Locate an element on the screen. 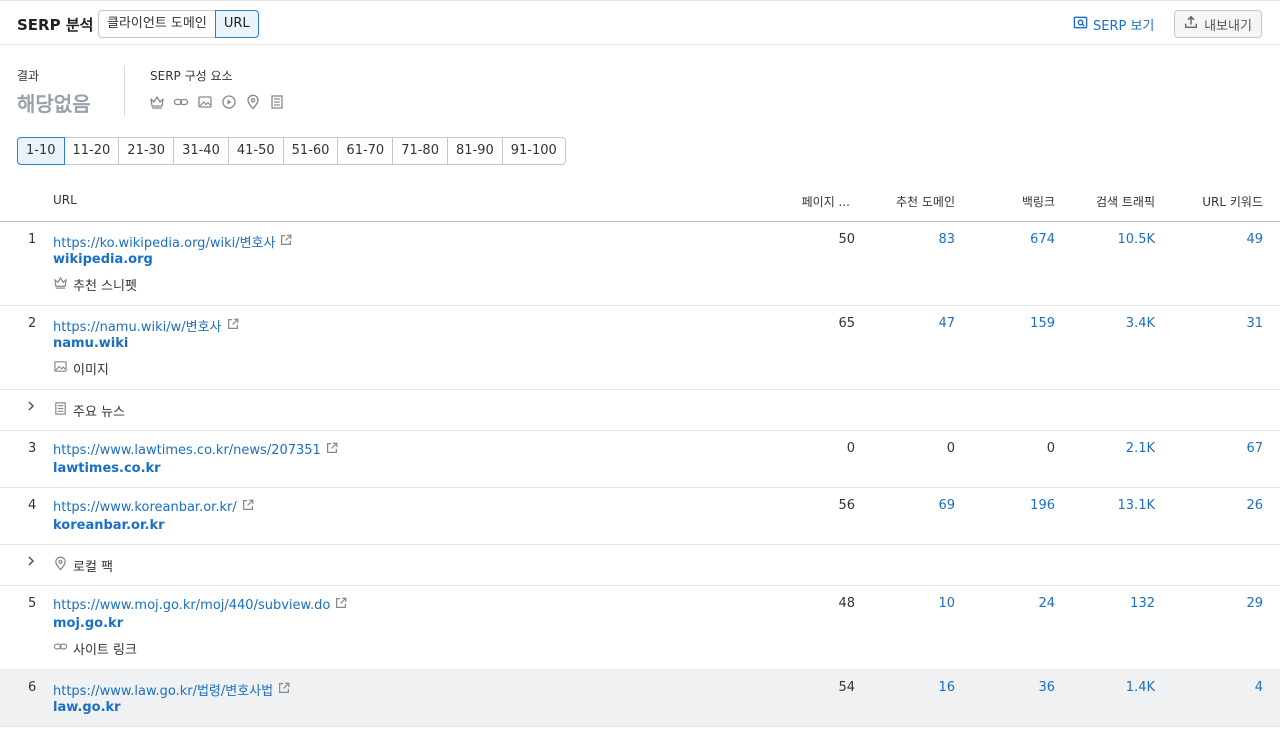 This screenshot has width=1280, height=730. page-button: 1-10 is located at coordinates (41, 151).